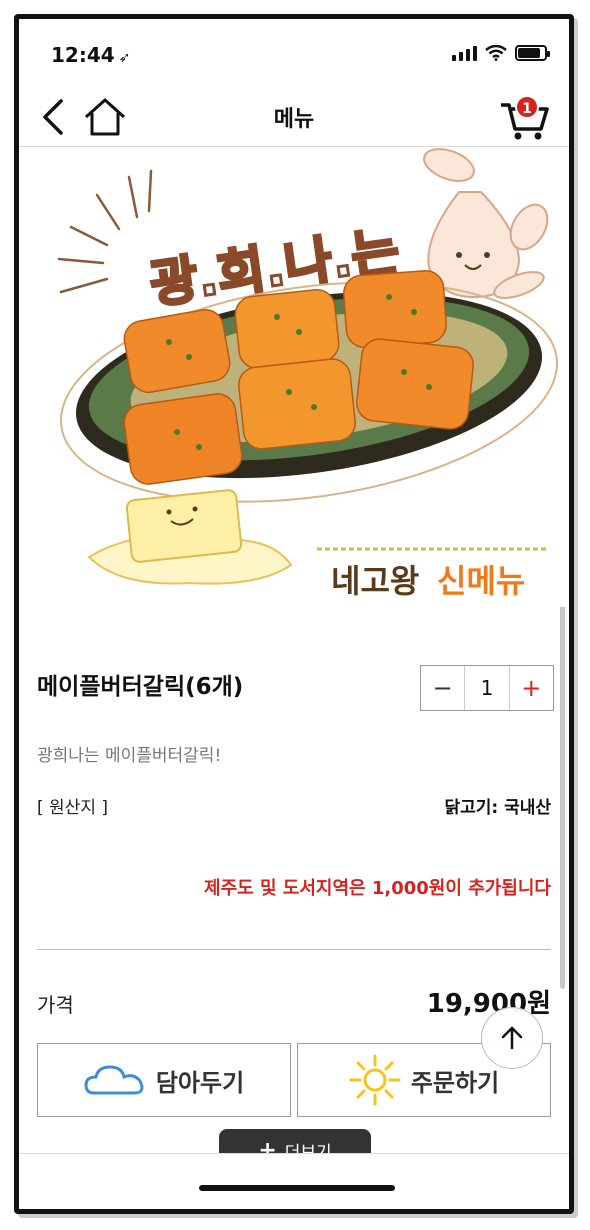 The width and height of the screenshot is (590, 1230). Describe the element at coordinates (464, 53) in the screenshot. I see `cellular-signal-icon` at that location.